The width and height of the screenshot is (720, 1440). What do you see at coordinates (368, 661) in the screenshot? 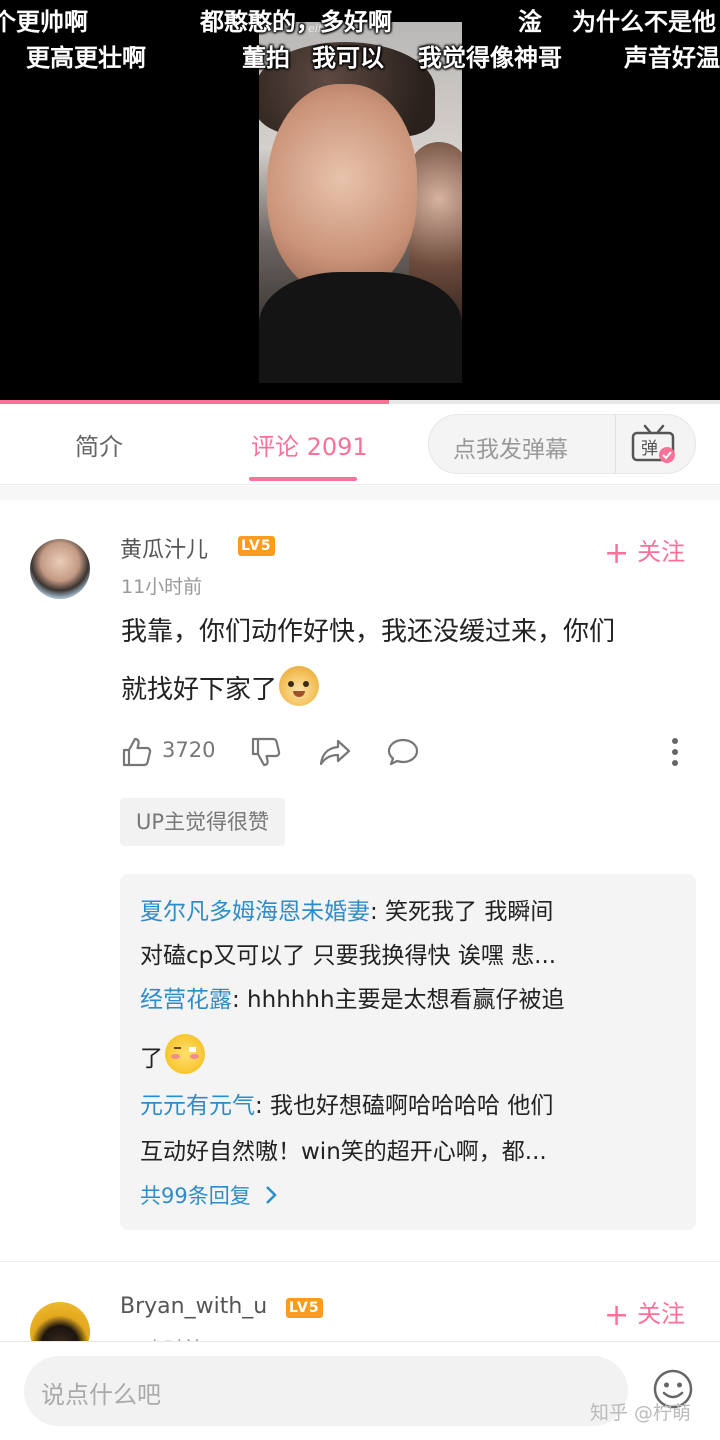
I see `comment-text: 我靠，你们动作好快，我还没缓过来，你们 就找好下家了` at bounding box center [368, 661].